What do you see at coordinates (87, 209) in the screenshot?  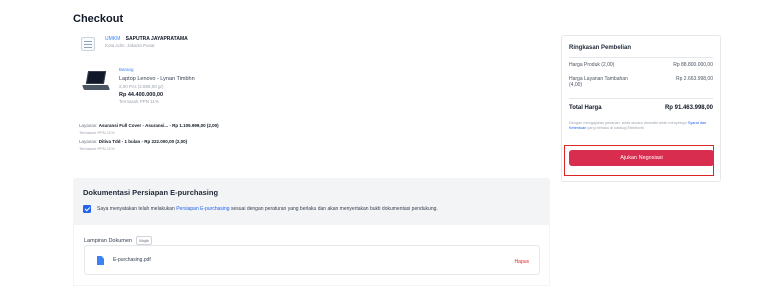 I see `statement-checkbox` at bounding box center [87, 209].